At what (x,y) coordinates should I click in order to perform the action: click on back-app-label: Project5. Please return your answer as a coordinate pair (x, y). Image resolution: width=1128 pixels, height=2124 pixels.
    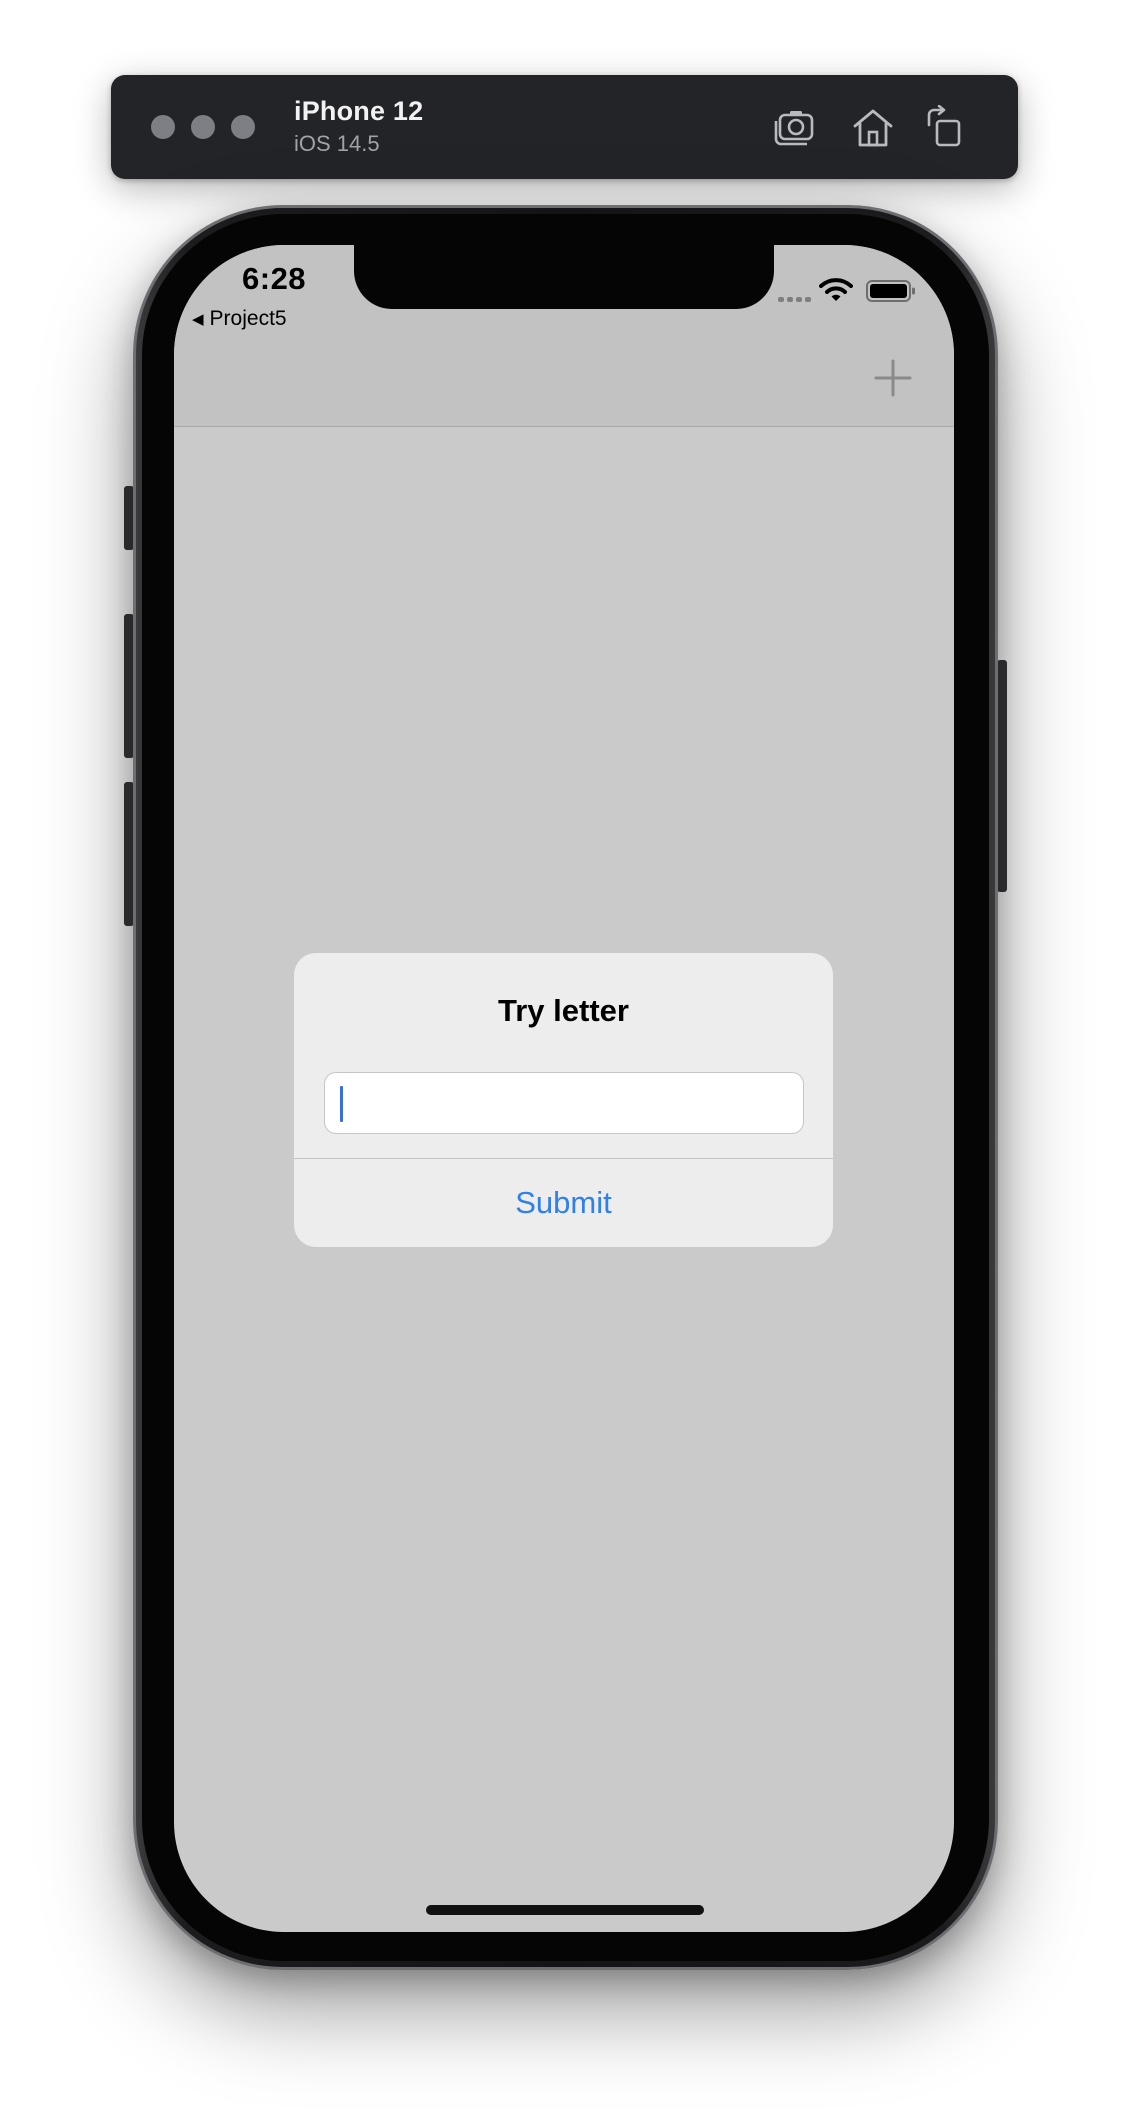
    Looking at the image, I should click on (248, 318).